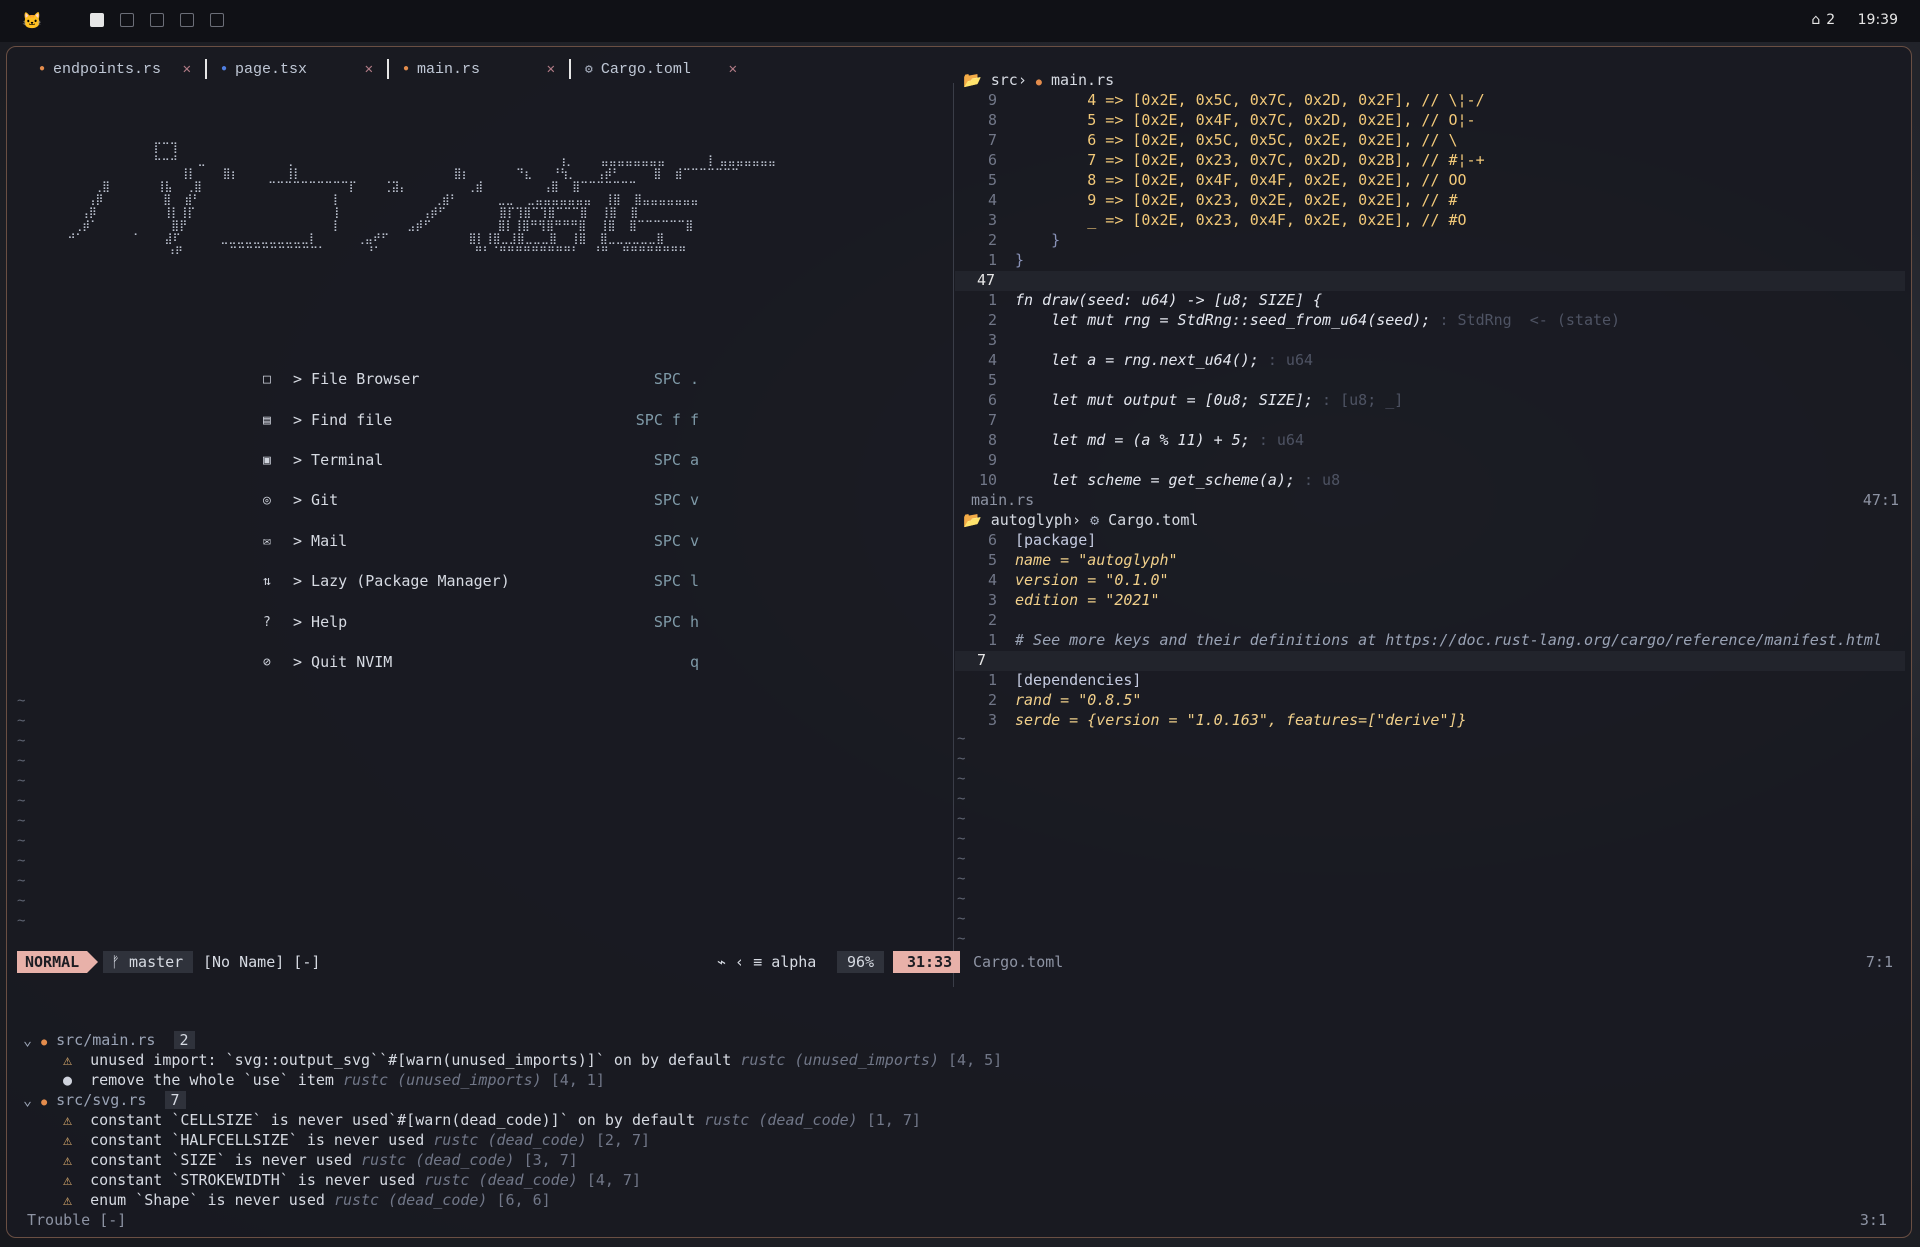 The width and height of the screenshot is (1920, 1247). I want to click on inlay-hint: : u64, so click(1276, 440).